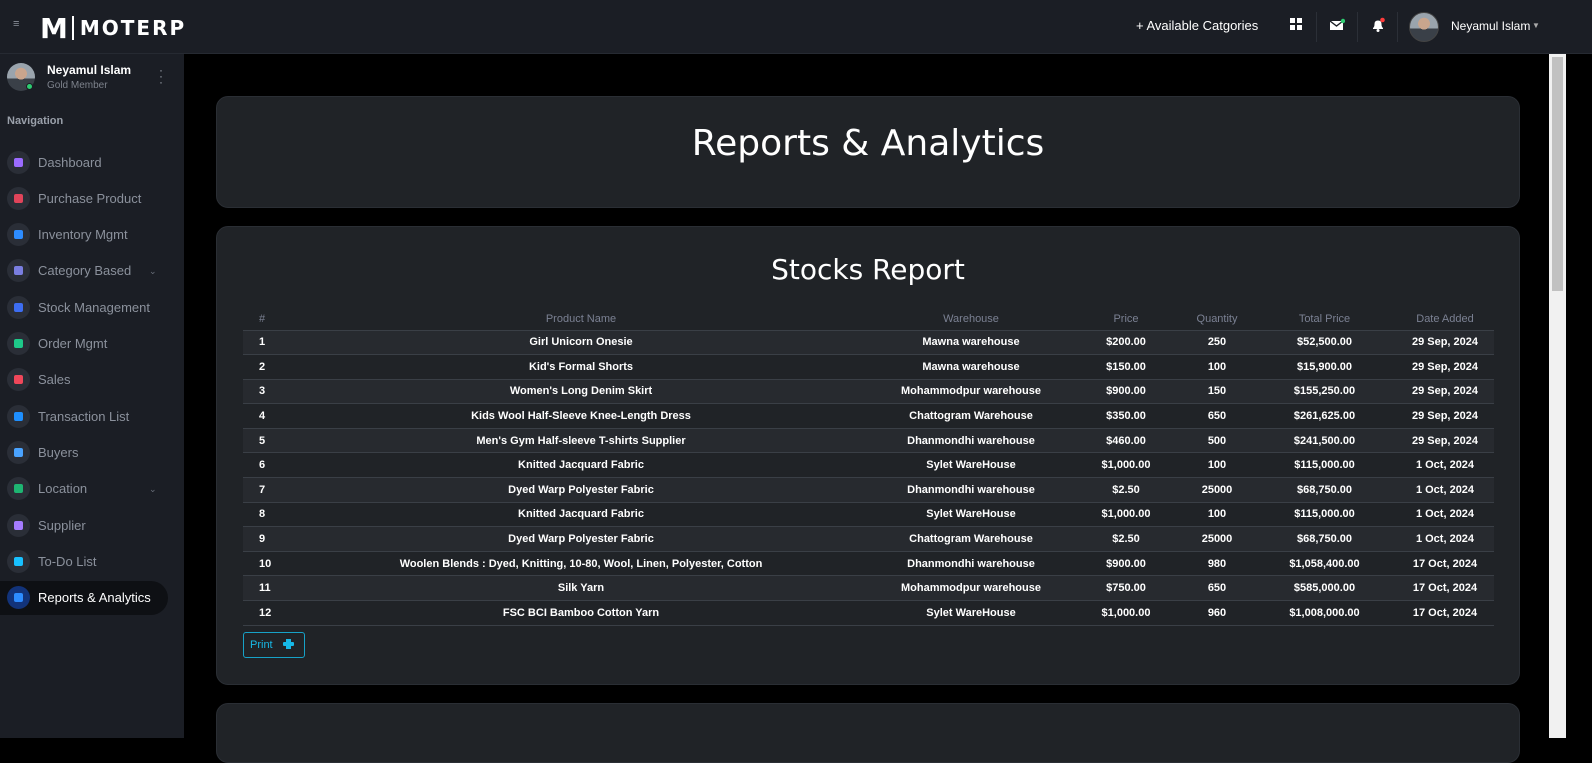 Image resolution: width=1592 pixels, height=763 pixels. Describe the element at coordinates (1126, 367) in the screenshot. I see `table-cell: $150.00` at that location.